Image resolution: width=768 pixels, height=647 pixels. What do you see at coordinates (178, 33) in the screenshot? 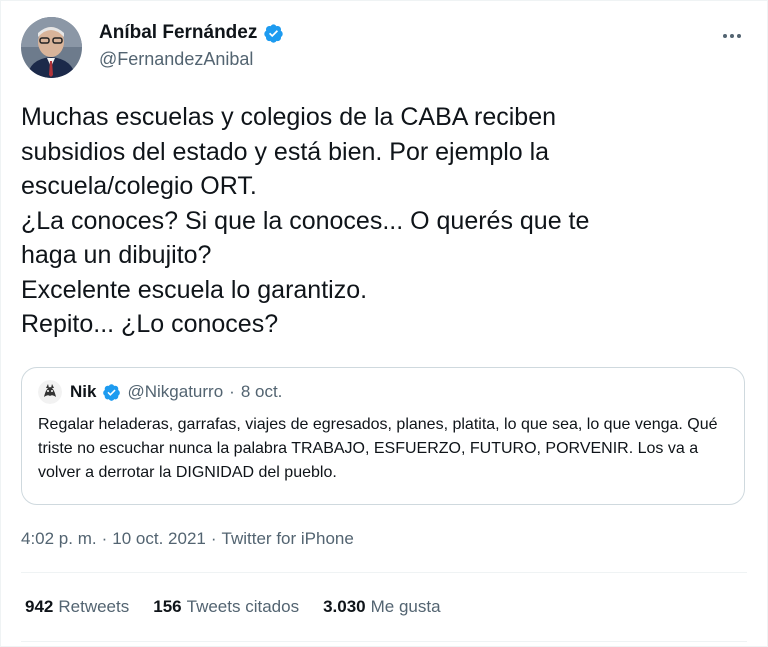
I see `author-display-name: Aníbal Fernández` at bounding box center [178, 33].